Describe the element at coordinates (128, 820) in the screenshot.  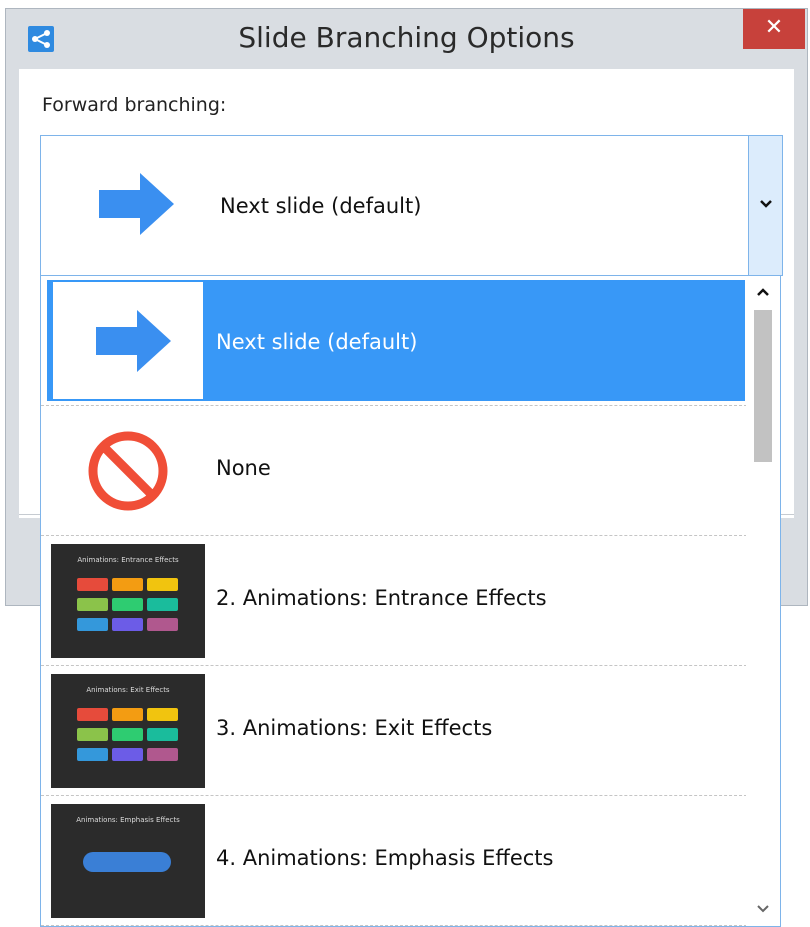
I see `thumbnail-title: Animations: Emphasis Effects` at that location.